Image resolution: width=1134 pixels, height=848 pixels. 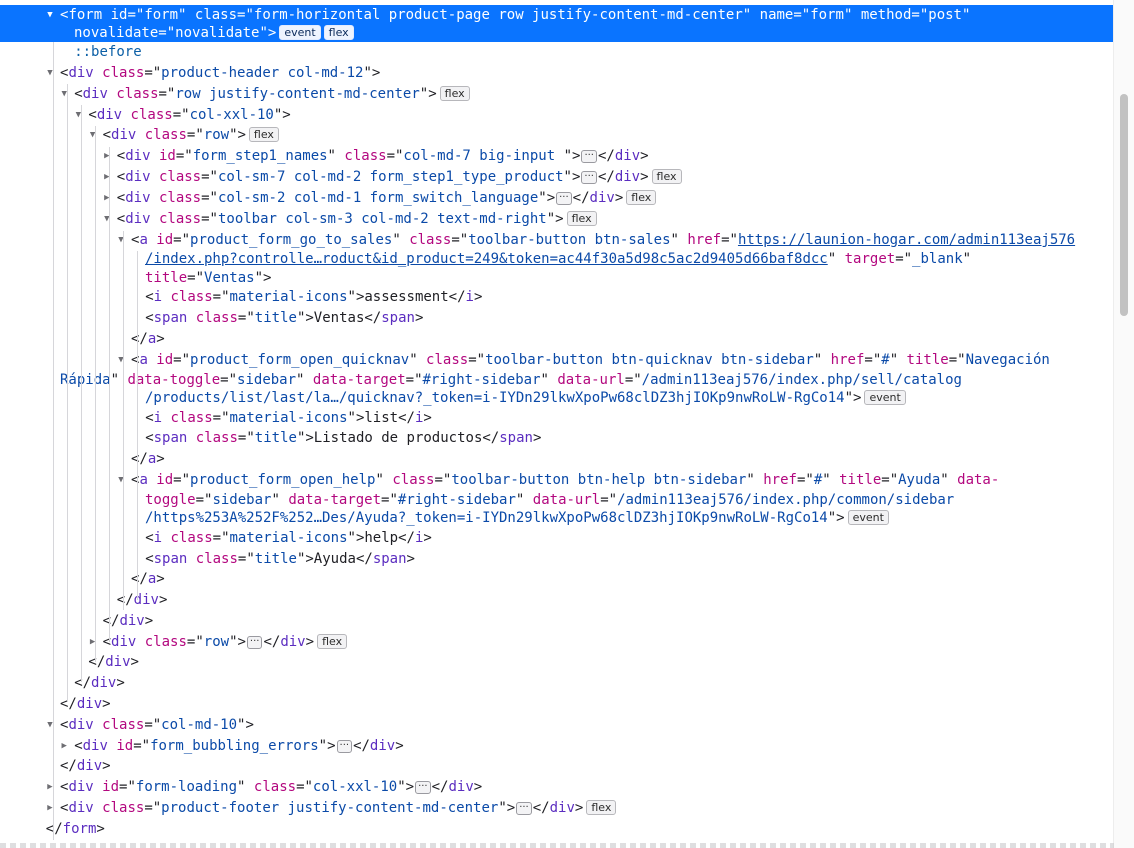 I want to click on attribute-value: product-header col-md-12, so click(x=262, y=73).